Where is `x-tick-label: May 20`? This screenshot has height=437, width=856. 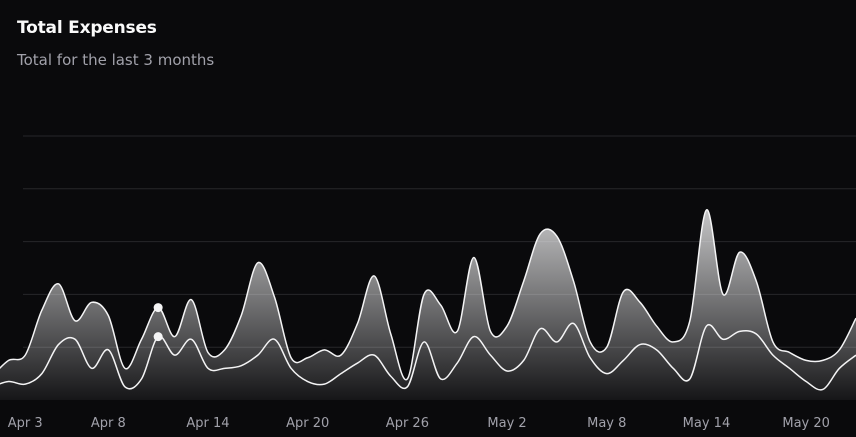
x-tick-label: May 20 is located at coordinates (806, 423).